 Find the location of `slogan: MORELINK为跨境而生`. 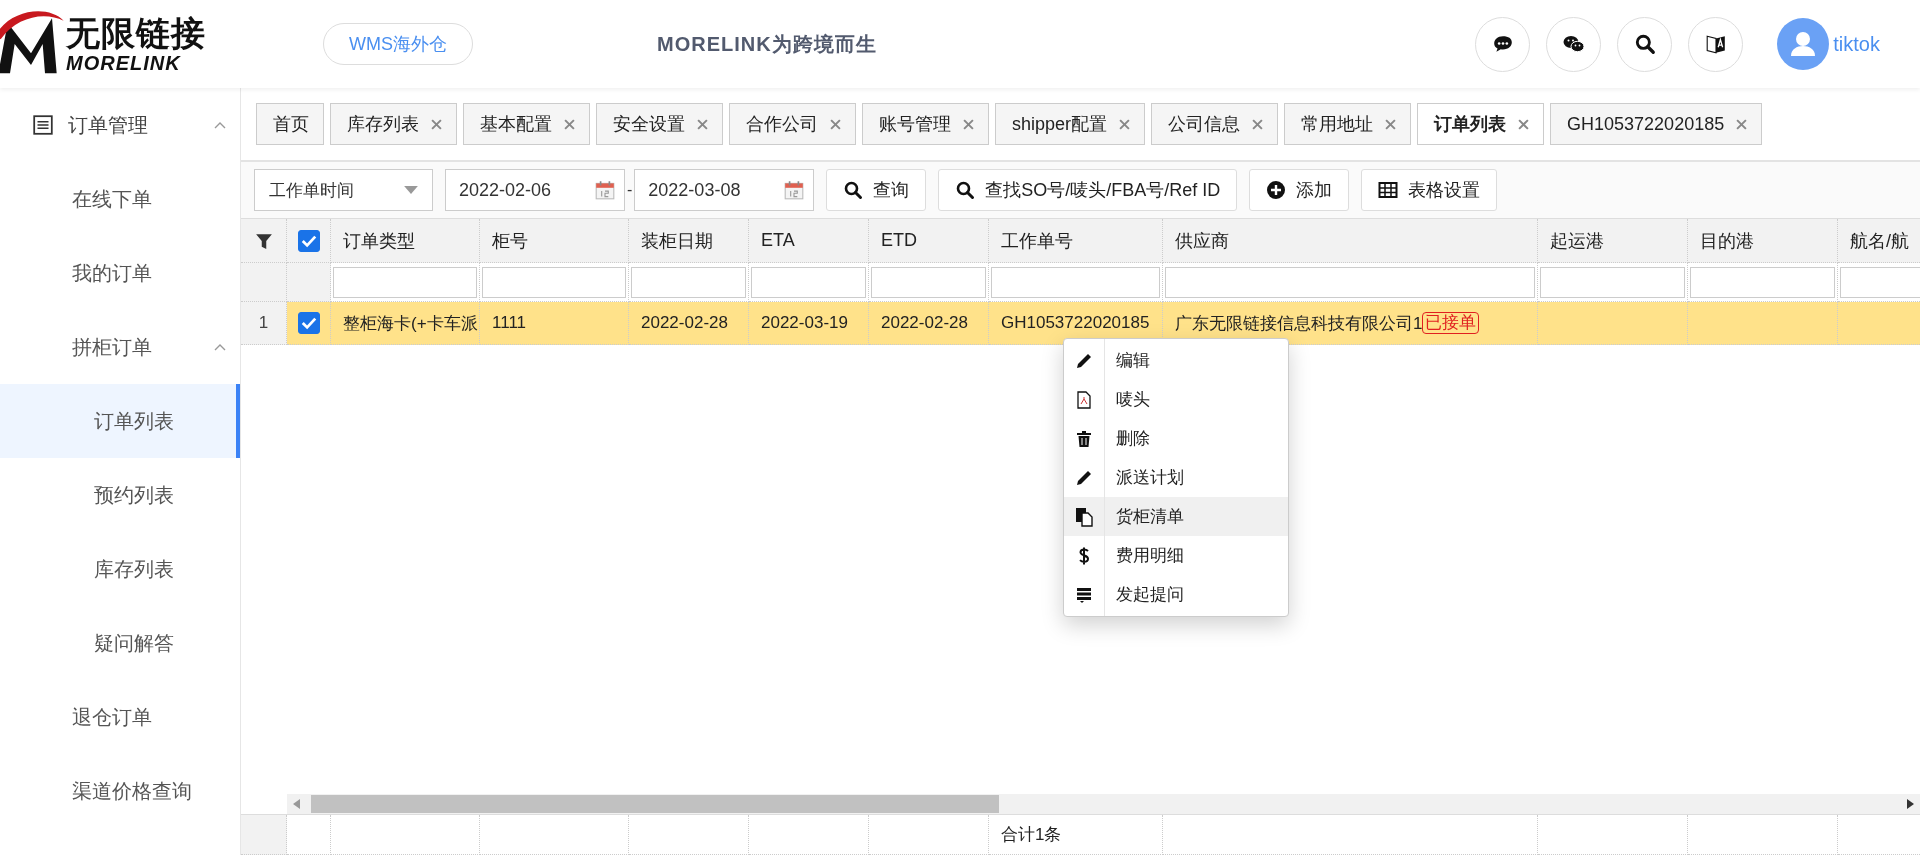

slogan: MORELINK为跨境而生 is located at coordinates (767, 44).